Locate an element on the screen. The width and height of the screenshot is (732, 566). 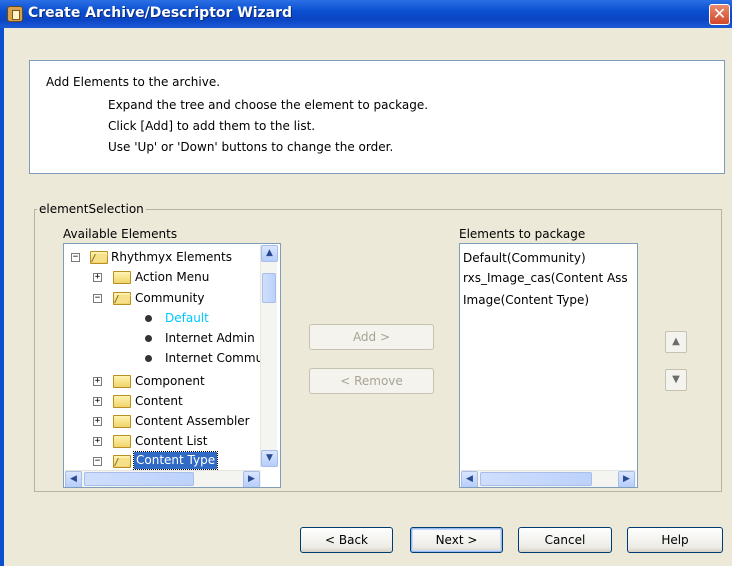
window-frame-left is located at coordinates (2, 297).